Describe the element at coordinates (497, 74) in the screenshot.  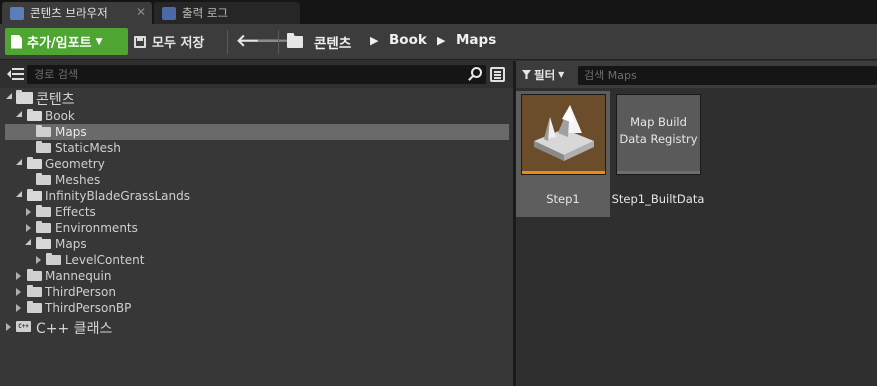
I see `view-options-icon` at that location.